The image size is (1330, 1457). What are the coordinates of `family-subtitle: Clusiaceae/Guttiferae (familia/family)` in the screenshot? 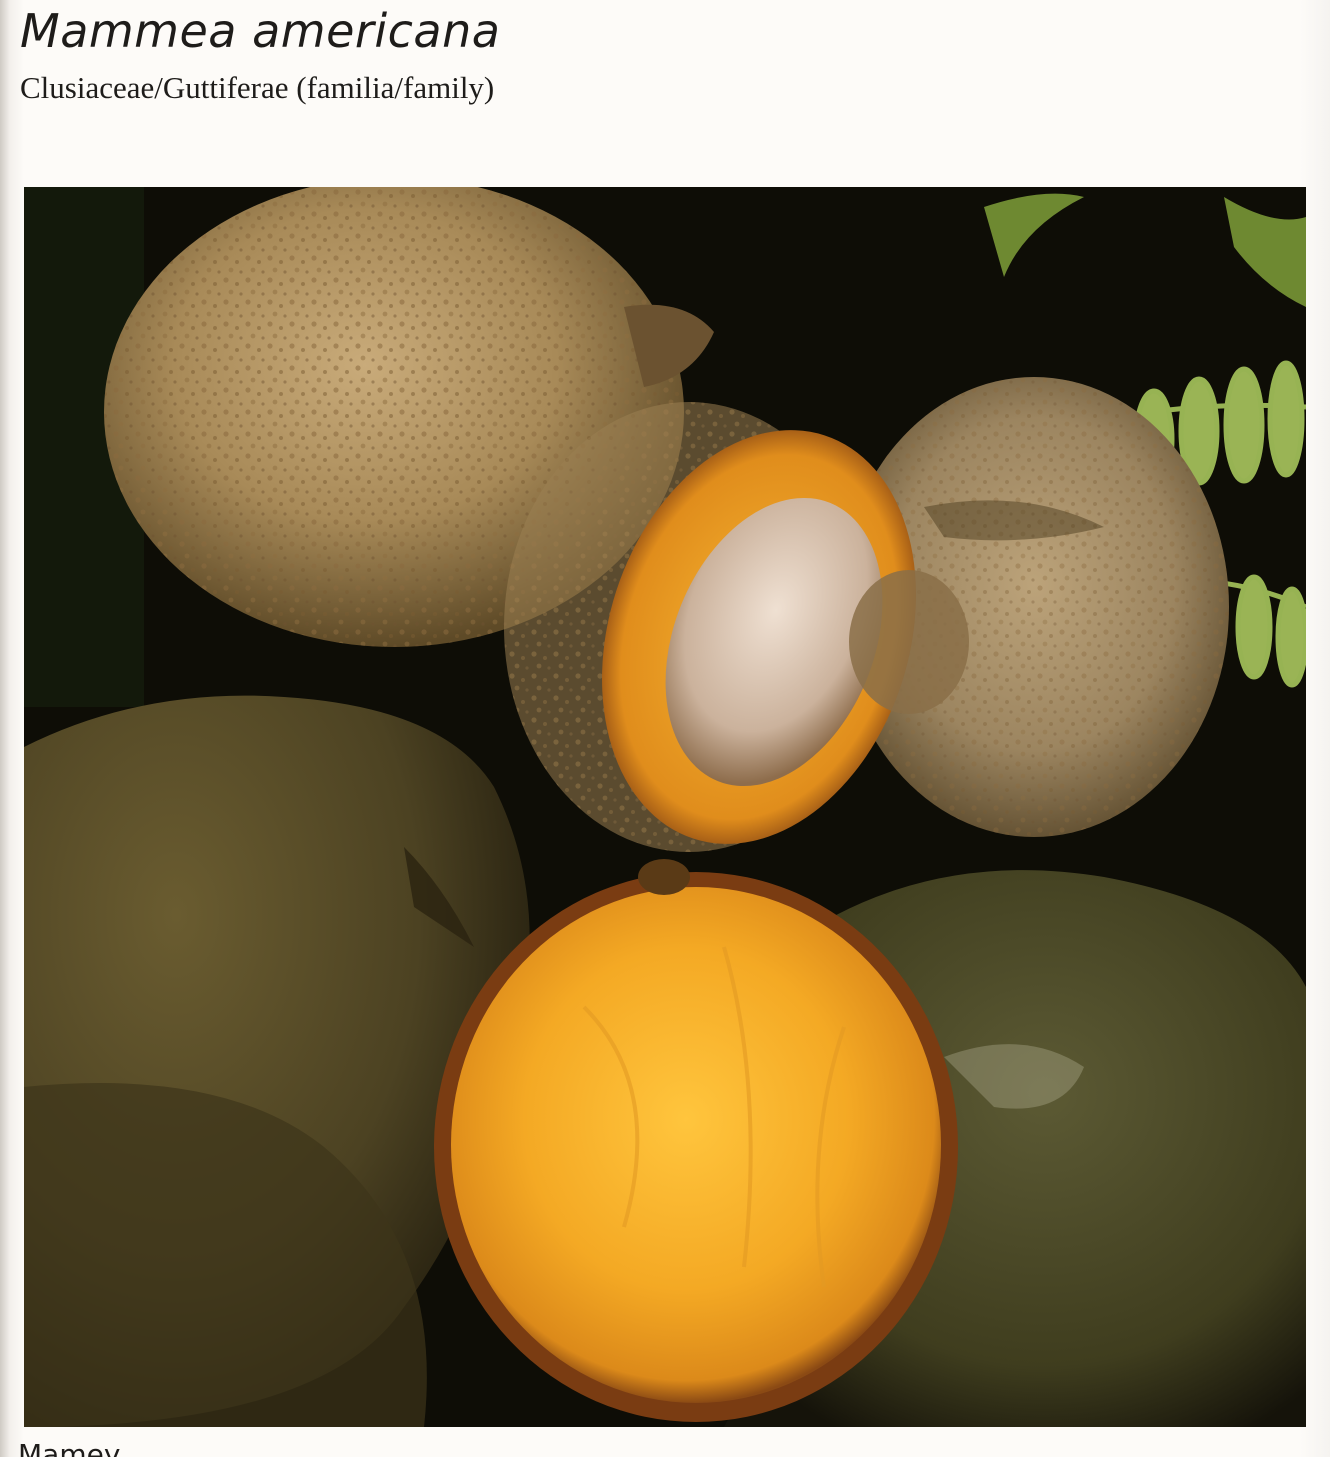 It's located at (257, 87).